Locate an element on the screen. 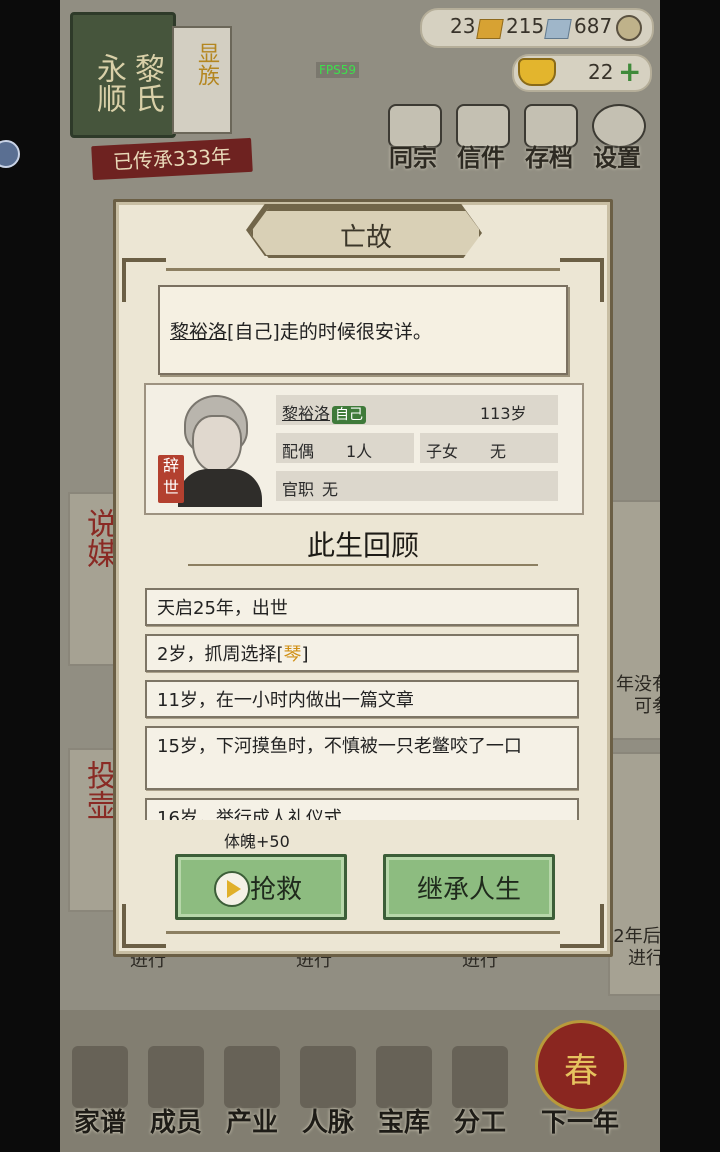 This screenshot has height=1152, width=720. life-event-text: 2岁，抓周选择[琴] is located at coordinates (362, 655).